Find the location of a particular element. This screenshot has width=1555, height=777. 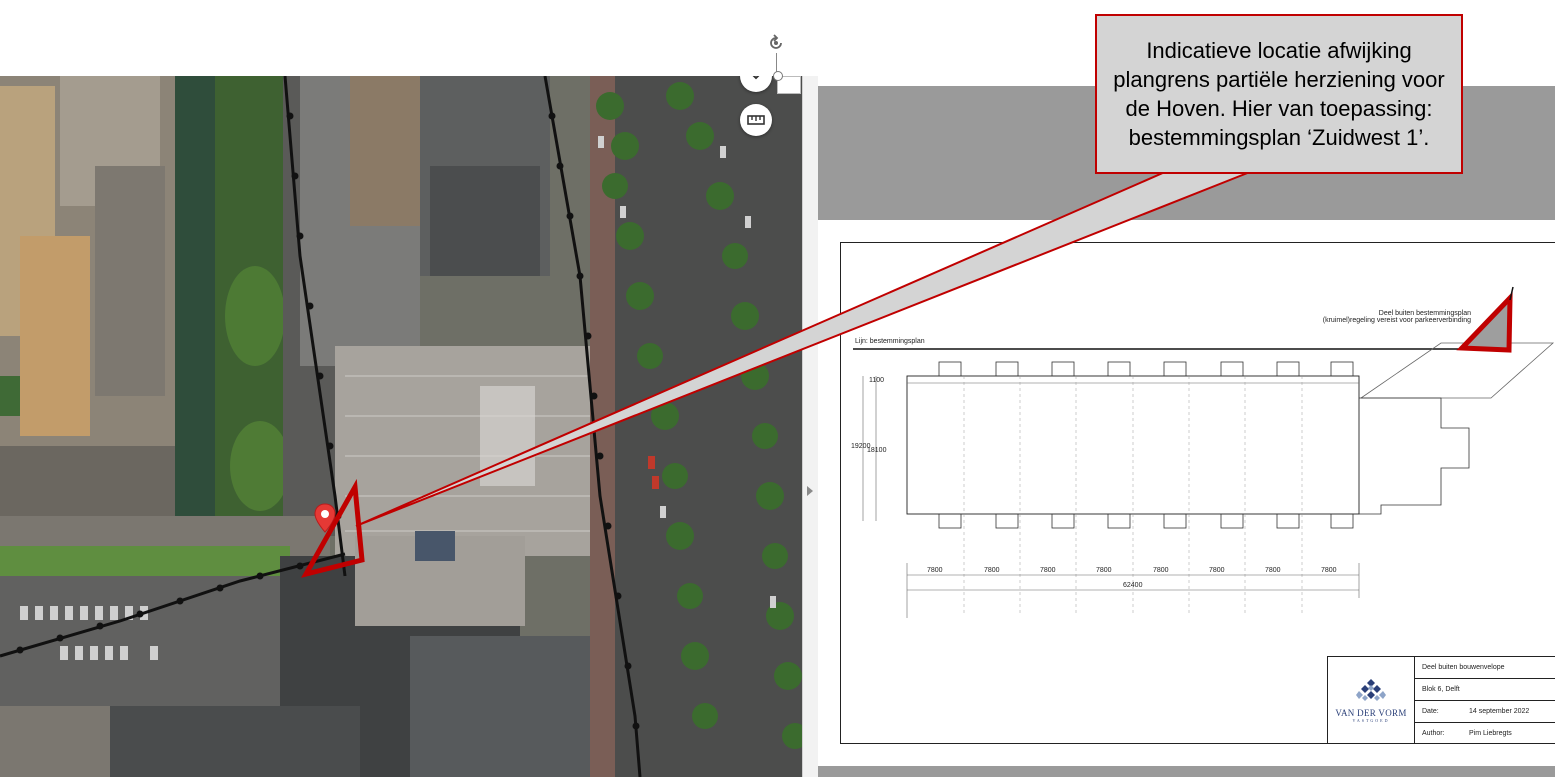

drawing-location-triangle is located at coordinates (1484, 322).